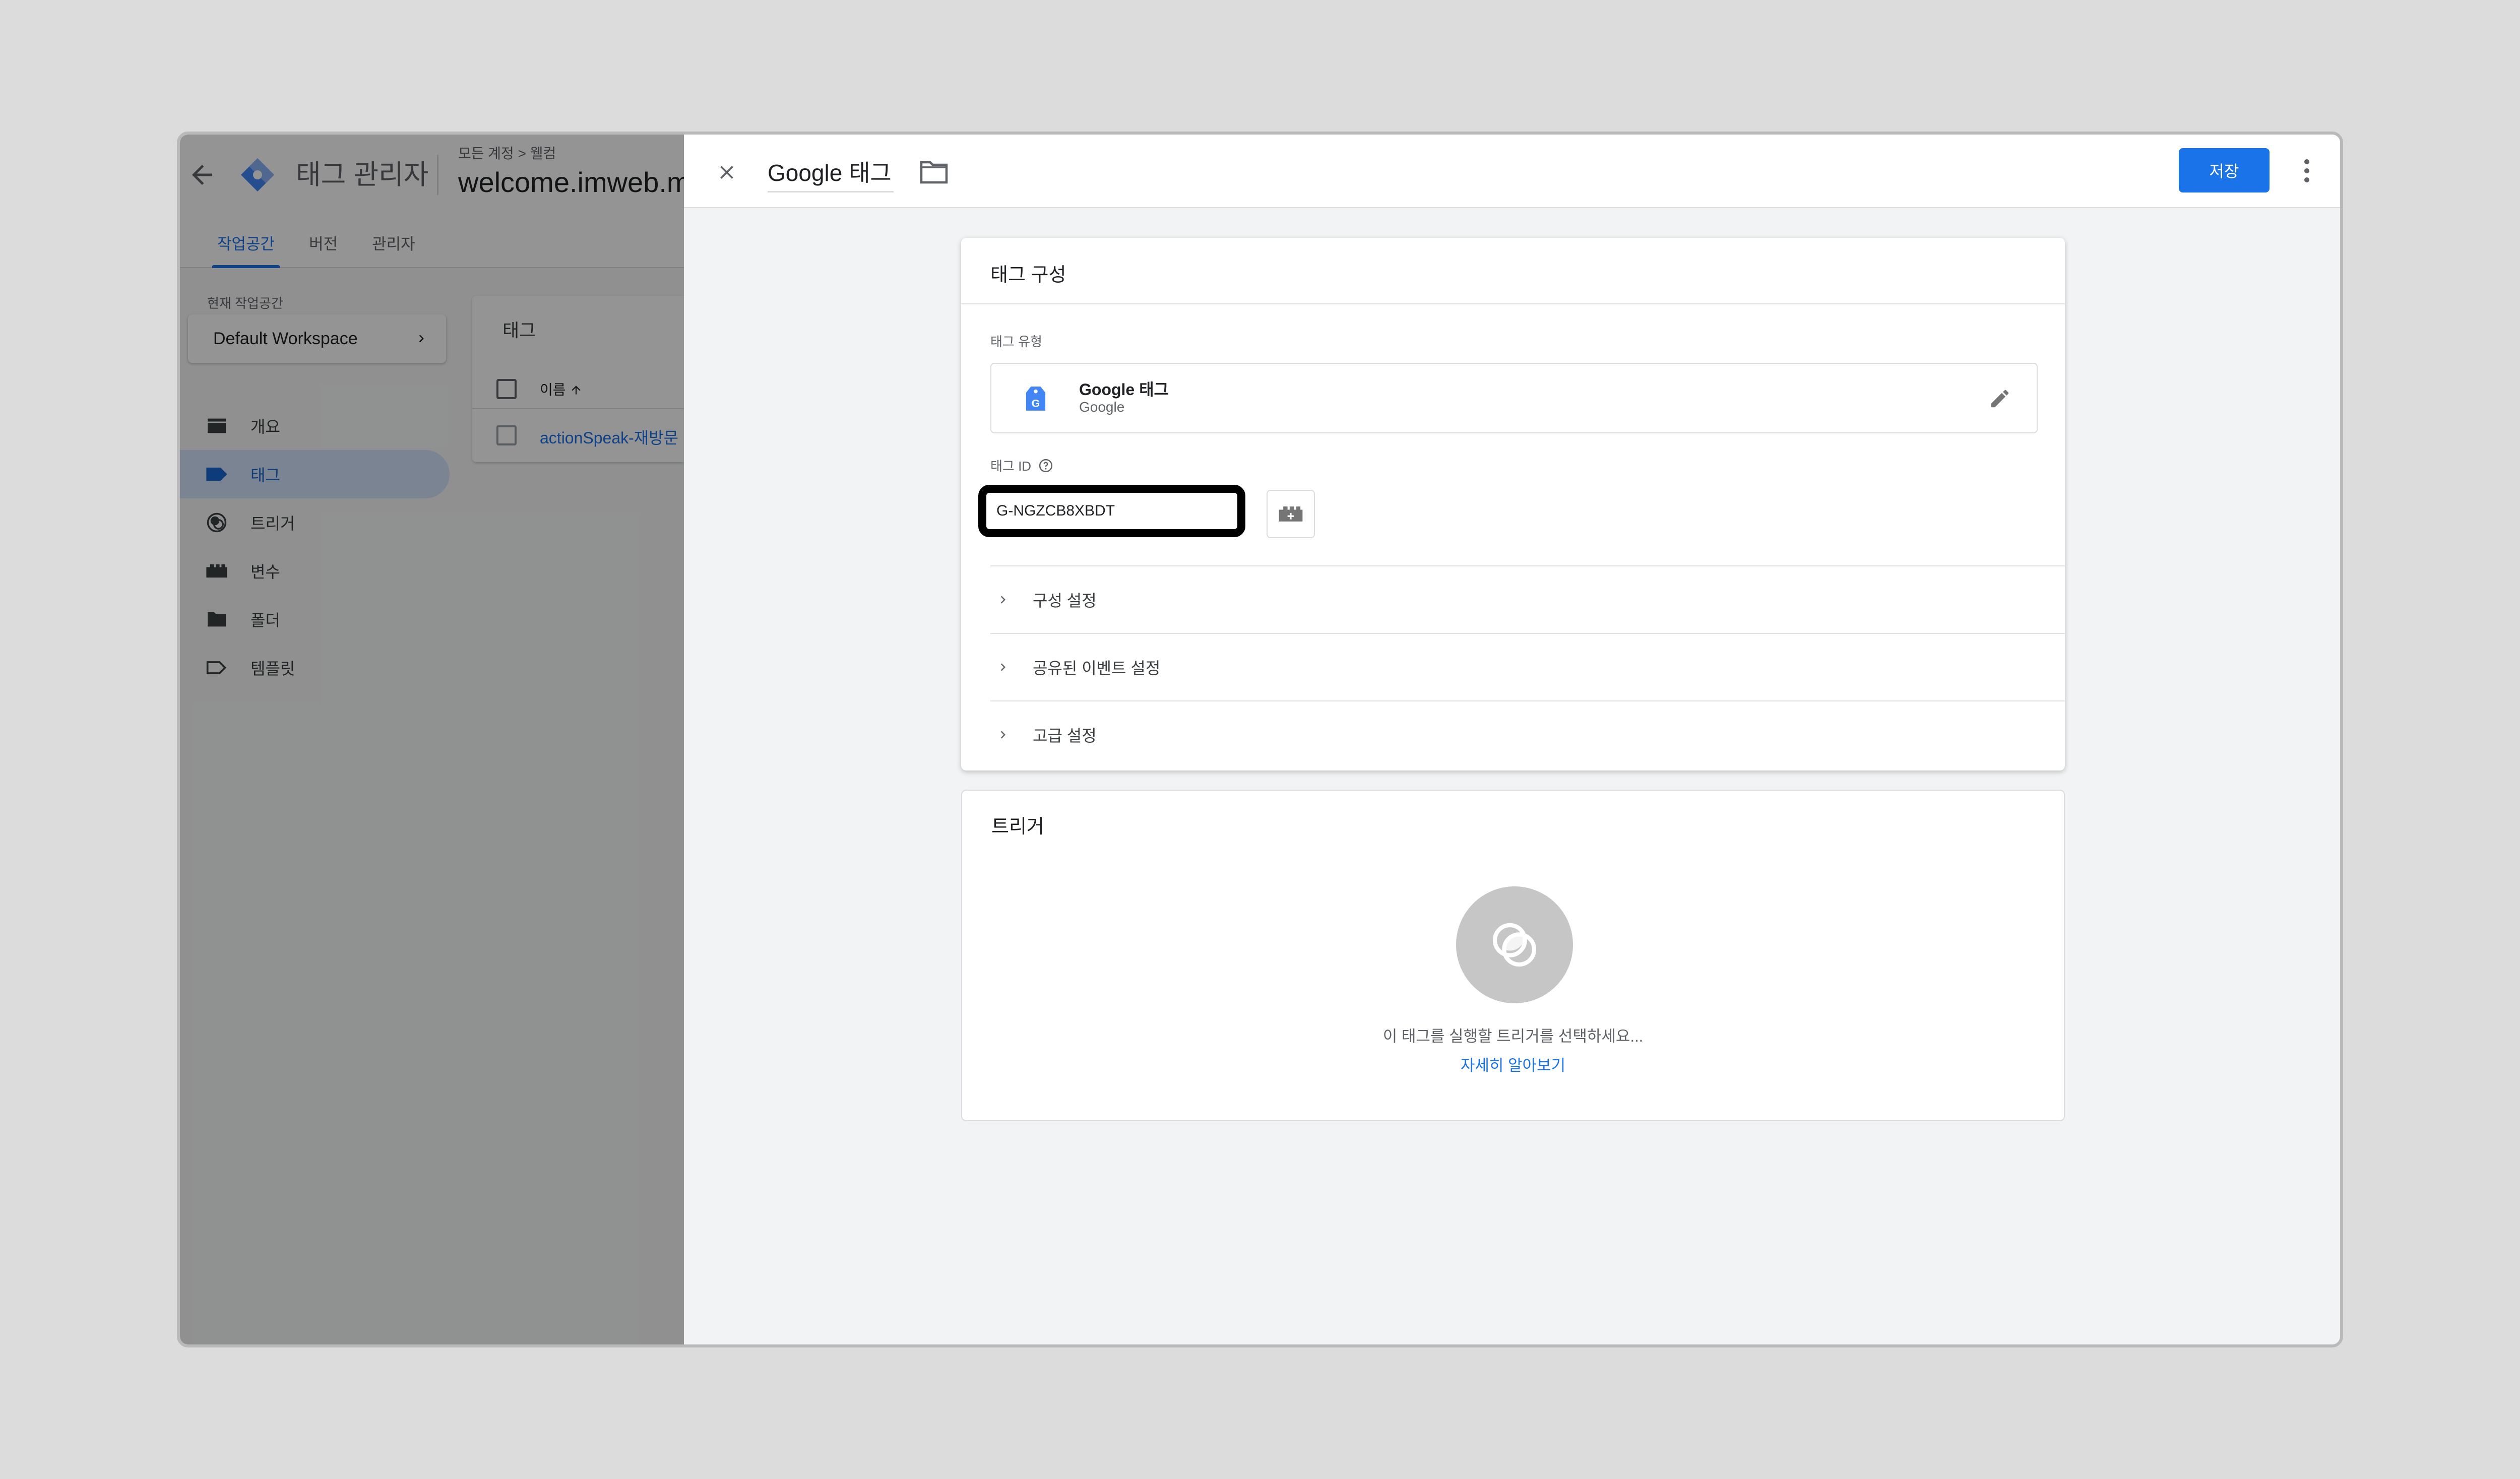 Image resolution: width=2520 pixels, height=1479 pixels. I want to click on section-configuration-settings: 구성 설정, so click(1527, 599).